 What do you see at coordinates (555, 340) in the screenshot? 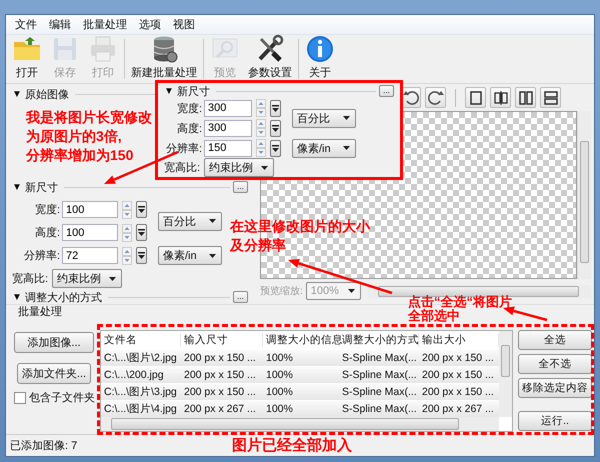
I see `action-button: 全选` at bounding box center [555, 340].